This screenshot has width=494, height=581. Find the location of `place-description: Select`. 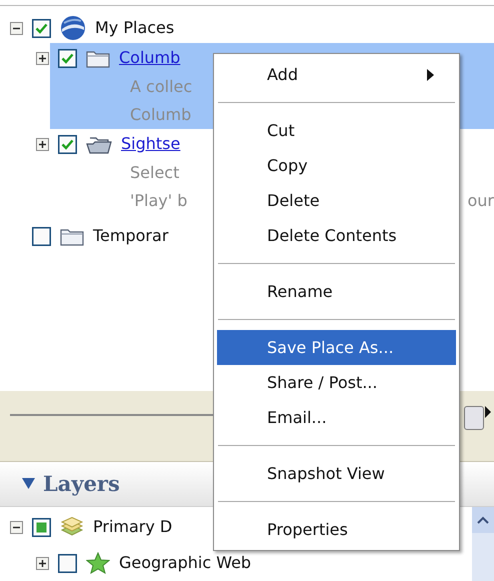

place-description: Select is located at coordinates (155, 173).